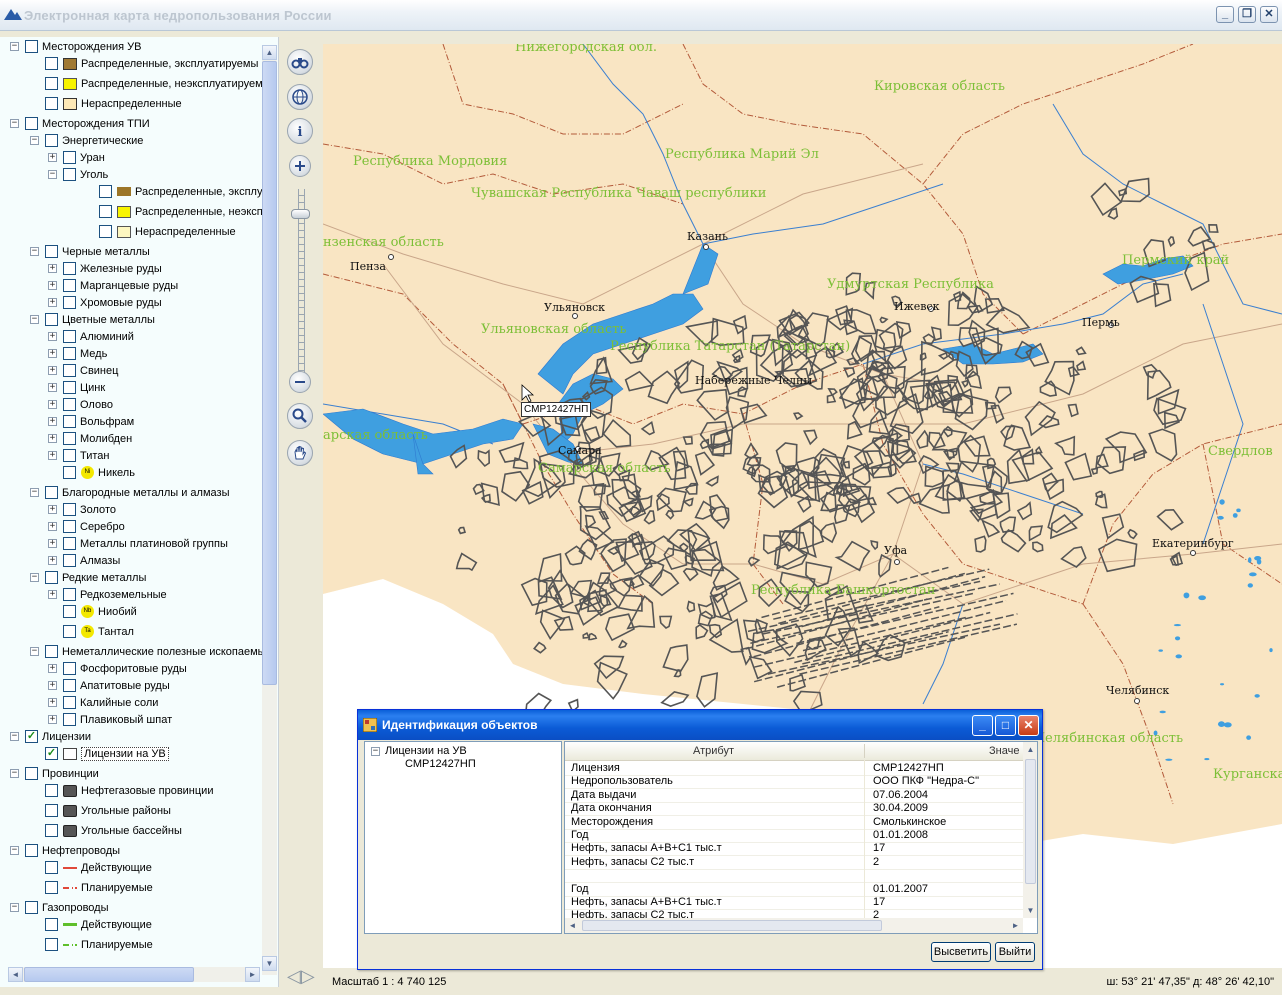  I want to click on zoom-in-button, so click(300, 166).